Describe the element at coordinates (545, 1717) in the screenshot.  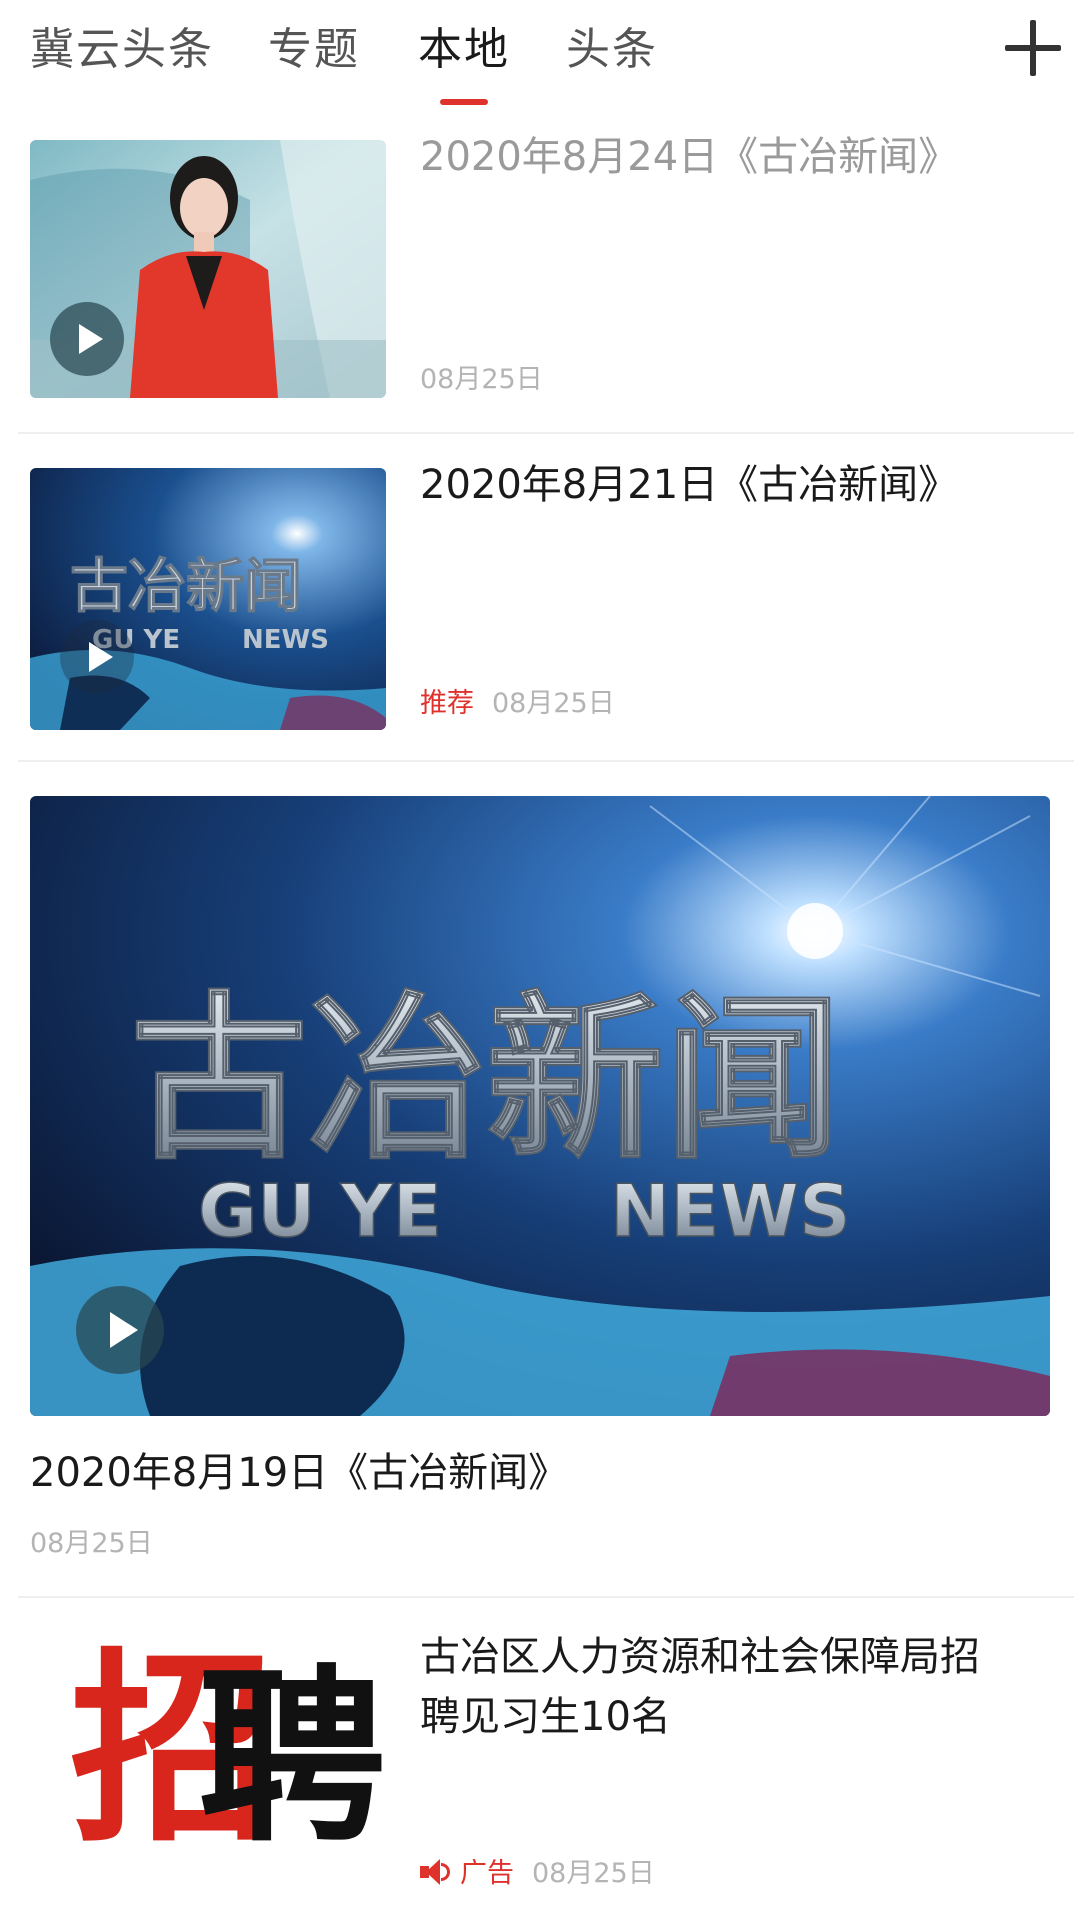
I see `ad-title-line2: 聘见习生10名` at that location.